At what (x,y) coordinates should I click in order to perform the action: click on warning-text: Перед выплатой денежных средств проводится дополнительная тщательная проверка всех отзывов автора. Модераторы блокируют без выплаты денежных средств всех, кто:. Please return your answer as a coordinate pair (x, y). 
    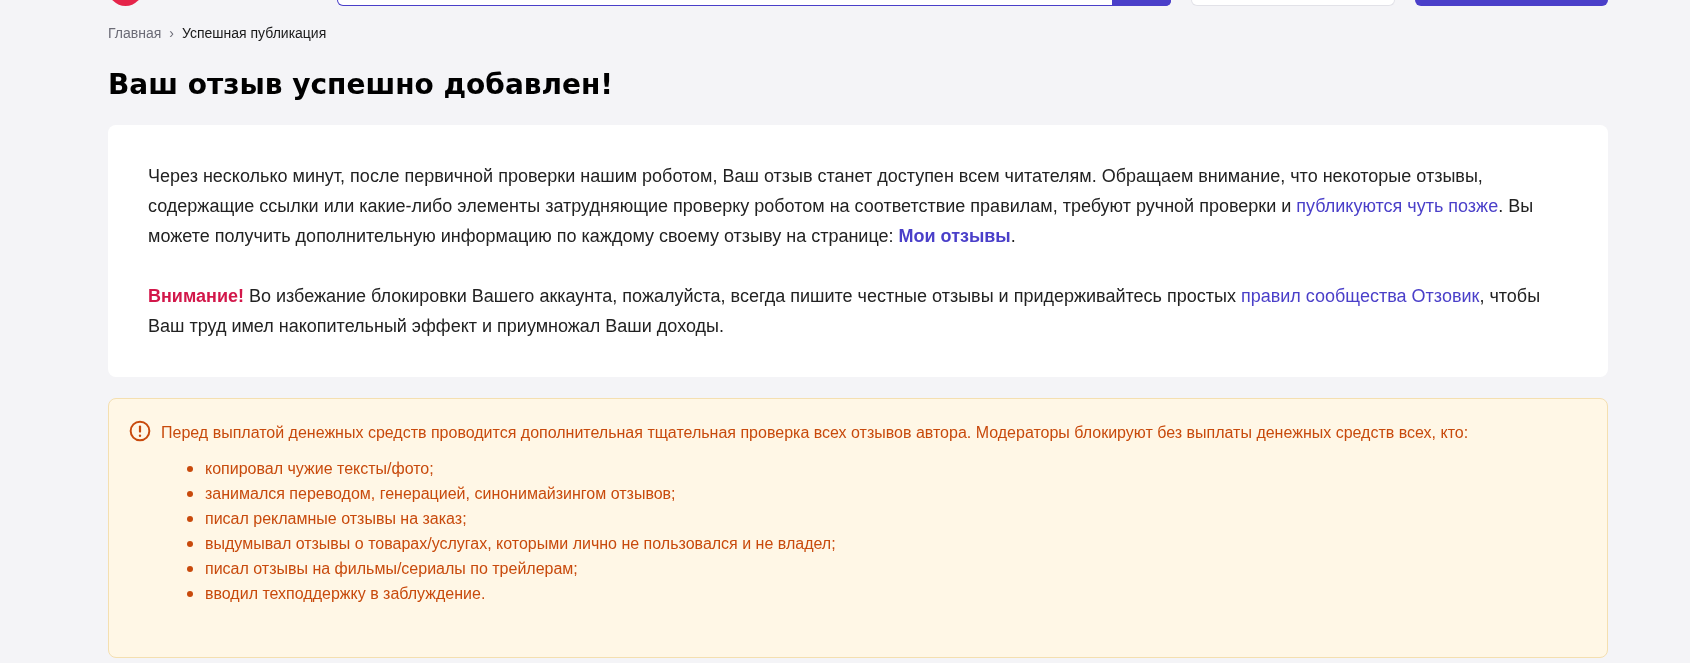
    Looking at the image, I should click on (815, 433).